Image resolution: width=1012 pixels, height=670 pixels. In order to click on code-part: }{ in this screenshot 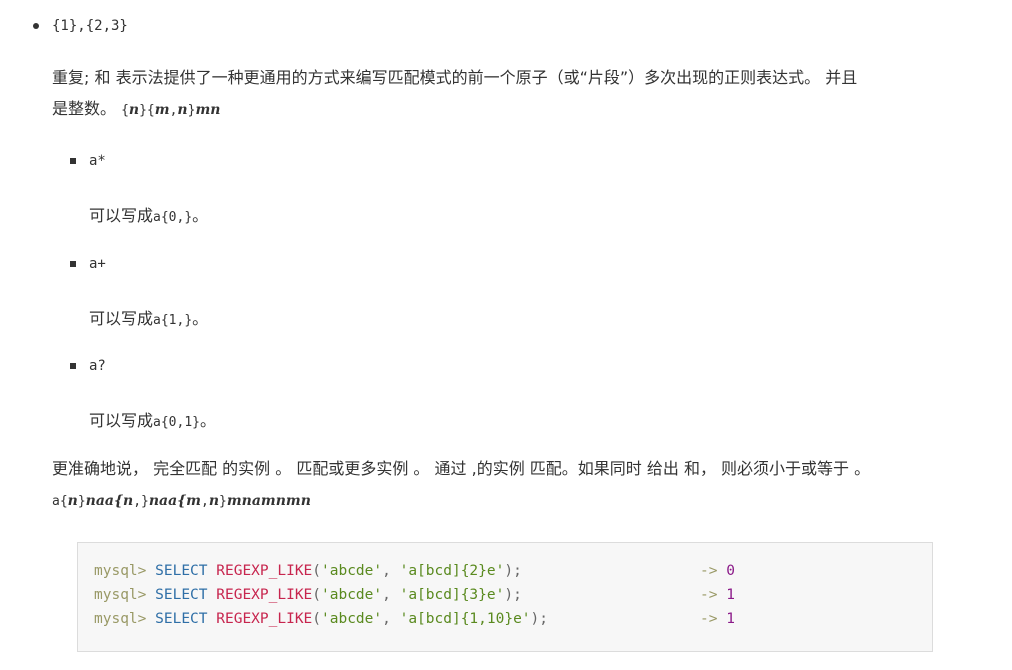, I will do `click(147, 110)`.